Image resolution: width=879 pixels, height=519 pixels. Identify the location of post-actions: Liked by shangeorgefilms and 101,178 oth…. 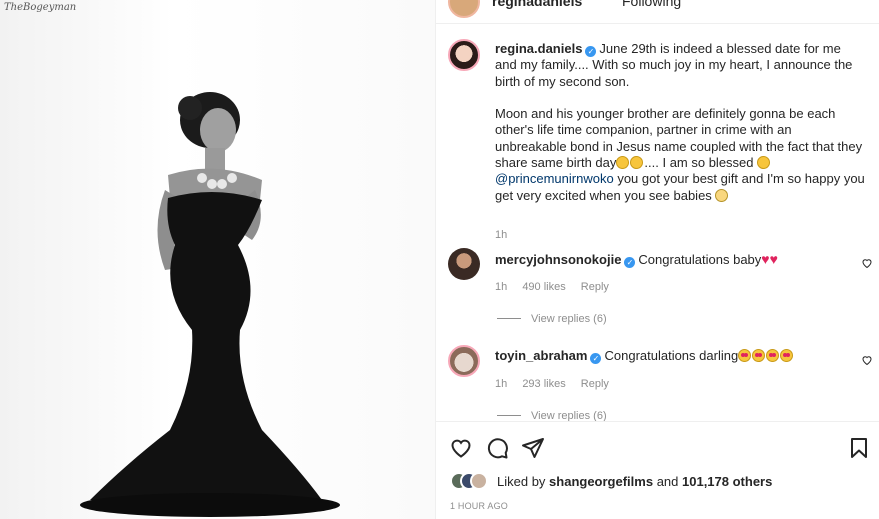
(657, 470).